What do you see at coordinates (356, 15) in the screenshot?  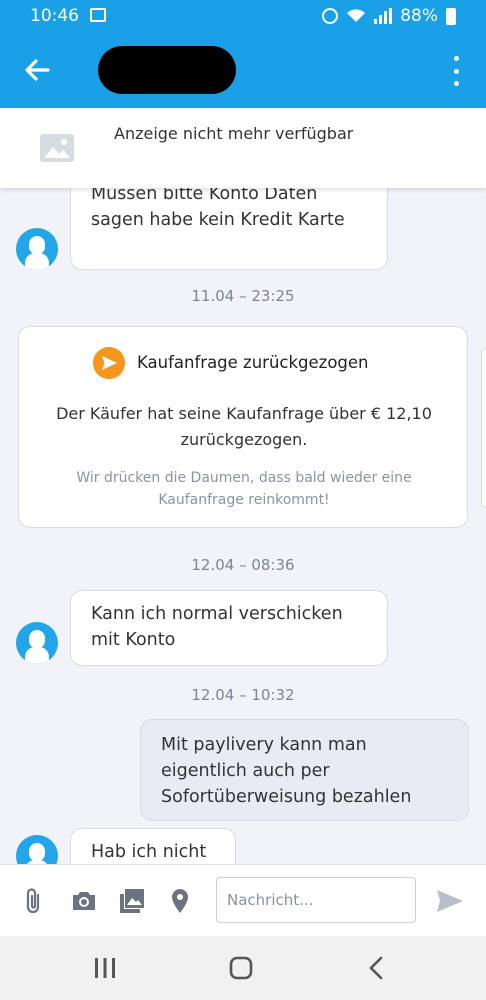 I see `wifi-icon` at bounding box center [356, 15].